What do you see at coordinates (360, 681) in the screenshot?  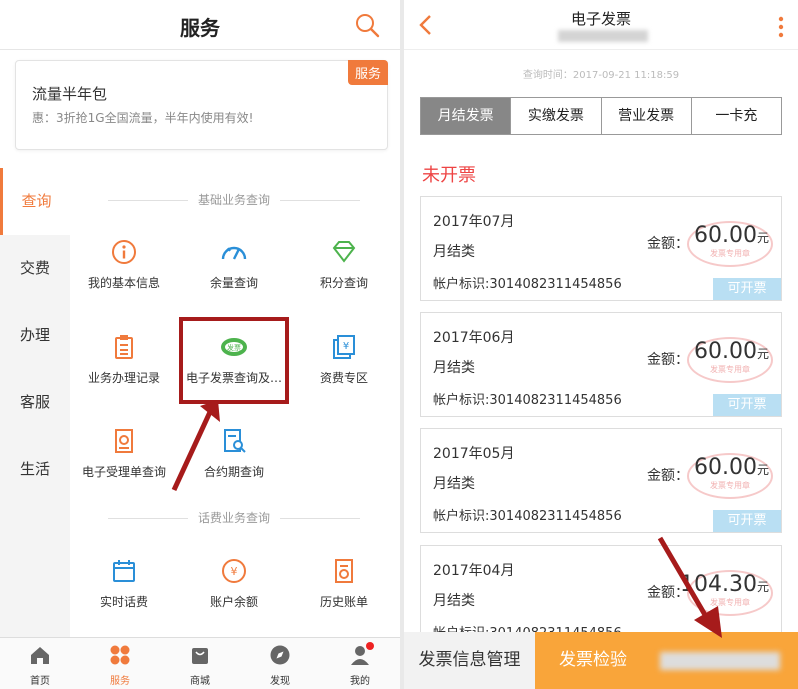 I see `bottom-nav-label: 我的` at bounding box center [360, 681].